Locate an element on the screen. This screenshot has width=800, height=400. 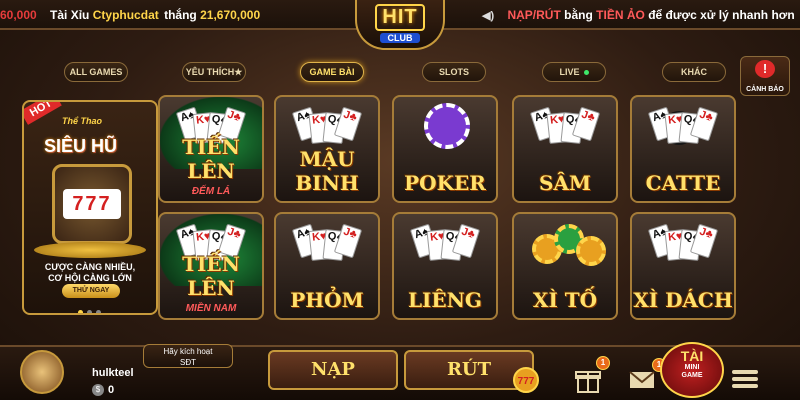
mini-game-label-1: MINI is located at coordinates (692, 367).